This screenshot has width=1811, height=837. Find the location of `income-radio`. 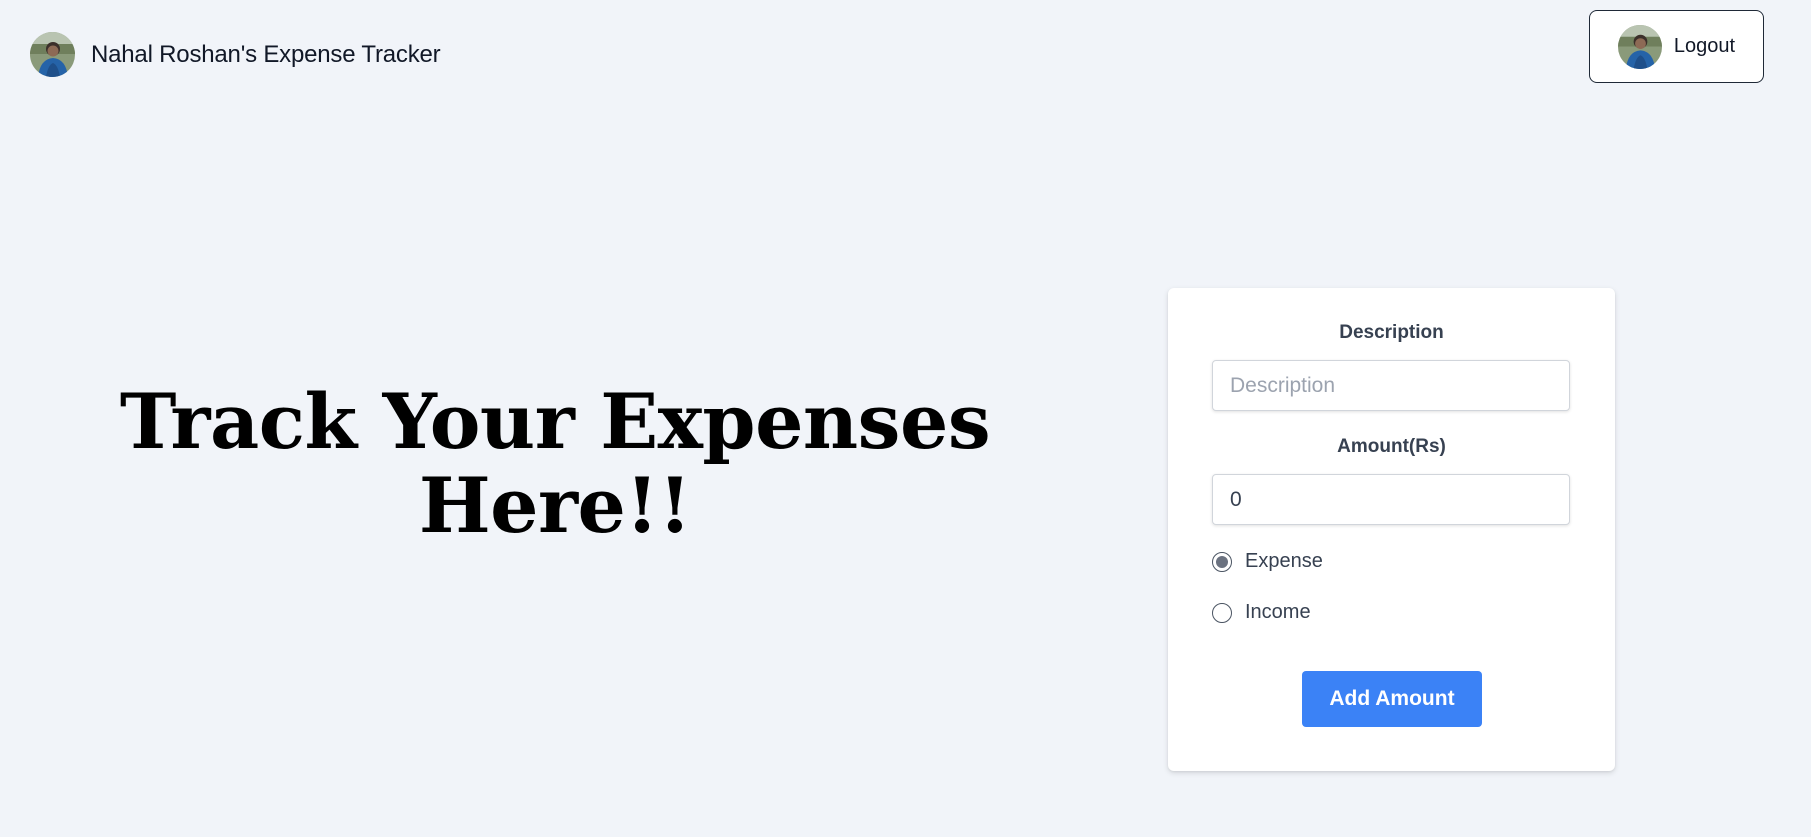

income-radio is located at coordinates (1222, 612).